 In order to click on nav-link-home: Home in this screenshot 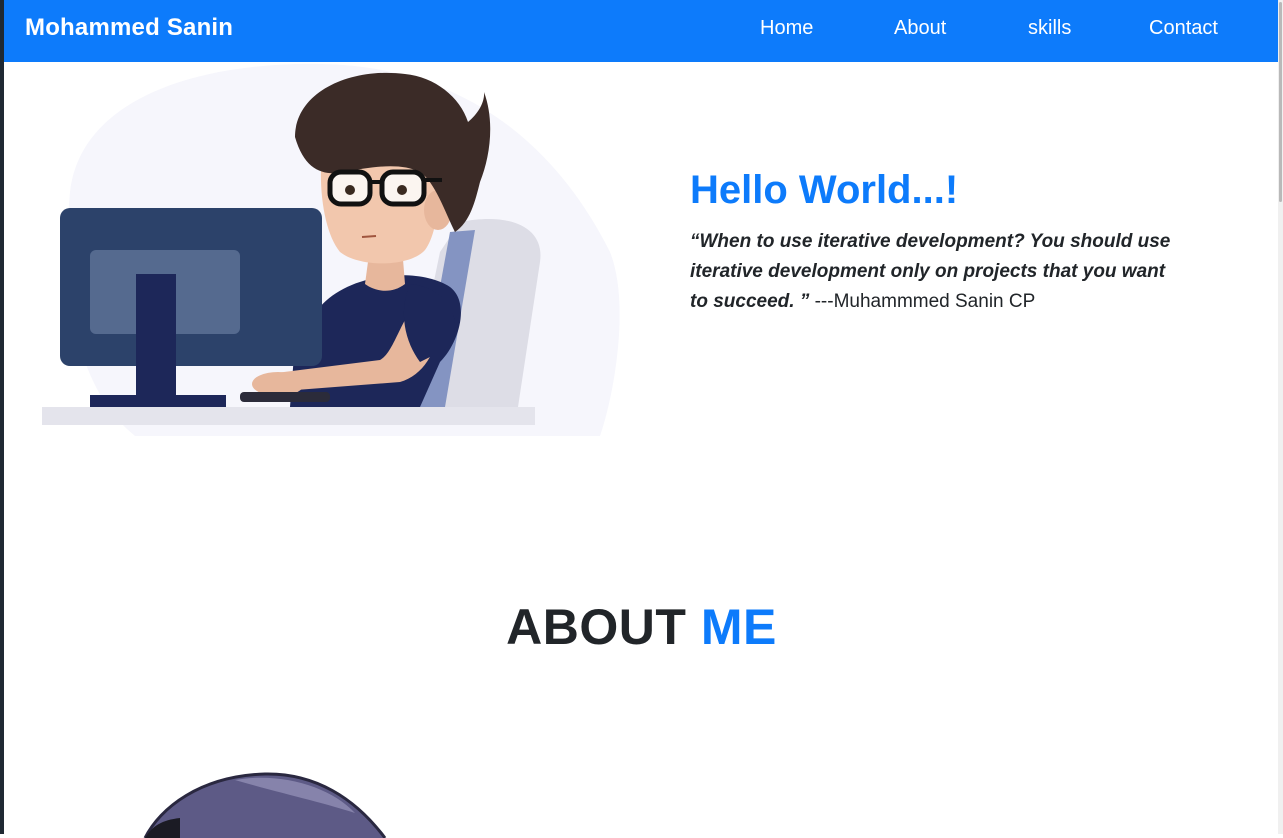, I will do `click(786, 28)`.